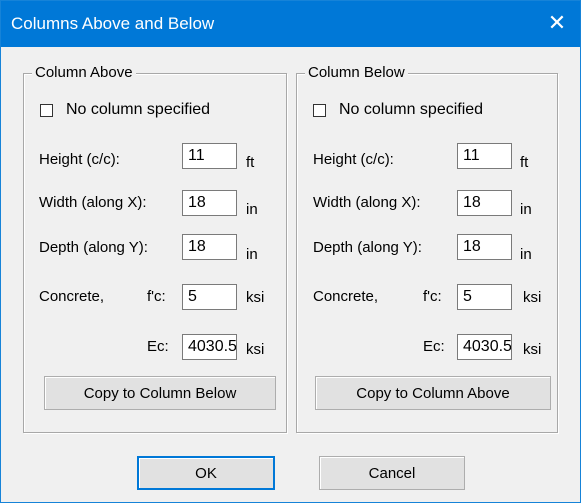  I want to click on width-input-above: 18, so click(209, 203).